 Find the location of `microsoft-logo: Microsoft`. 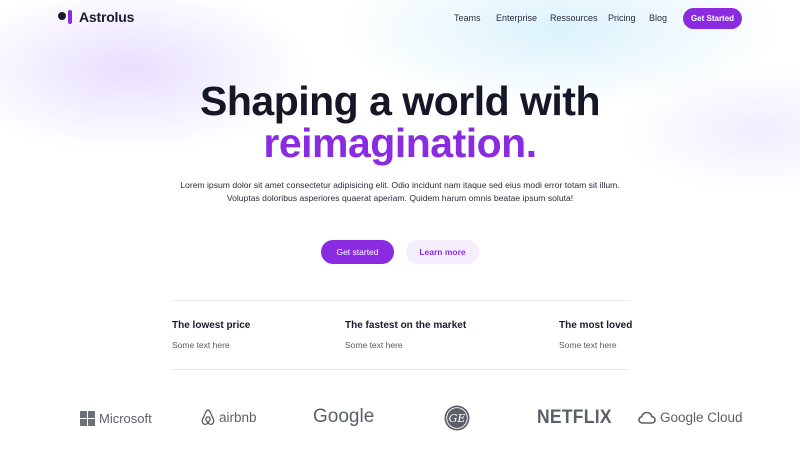

microsoft-logo: Microsoft is located at coordinates (116, 418).